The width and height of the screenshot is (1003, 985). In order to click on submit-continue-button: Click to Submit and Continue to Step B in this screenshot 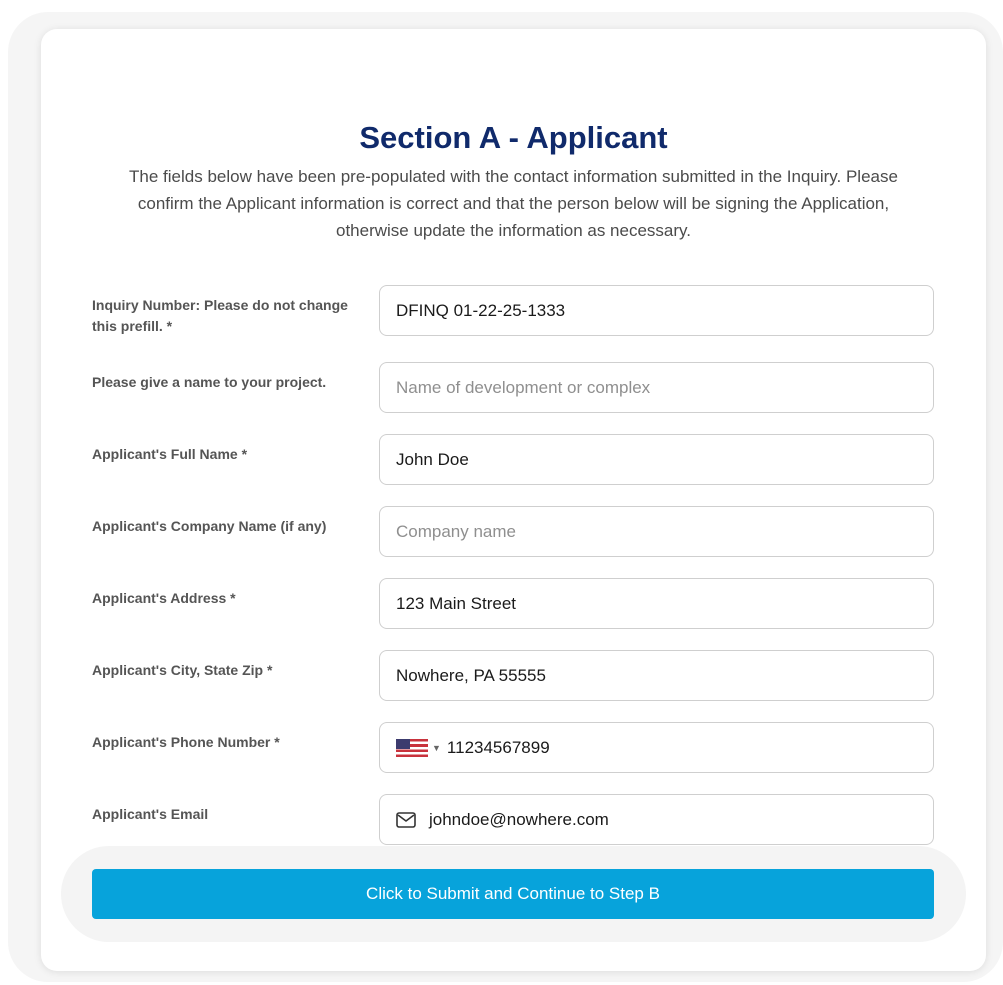, I will do `click(513, 894)`.